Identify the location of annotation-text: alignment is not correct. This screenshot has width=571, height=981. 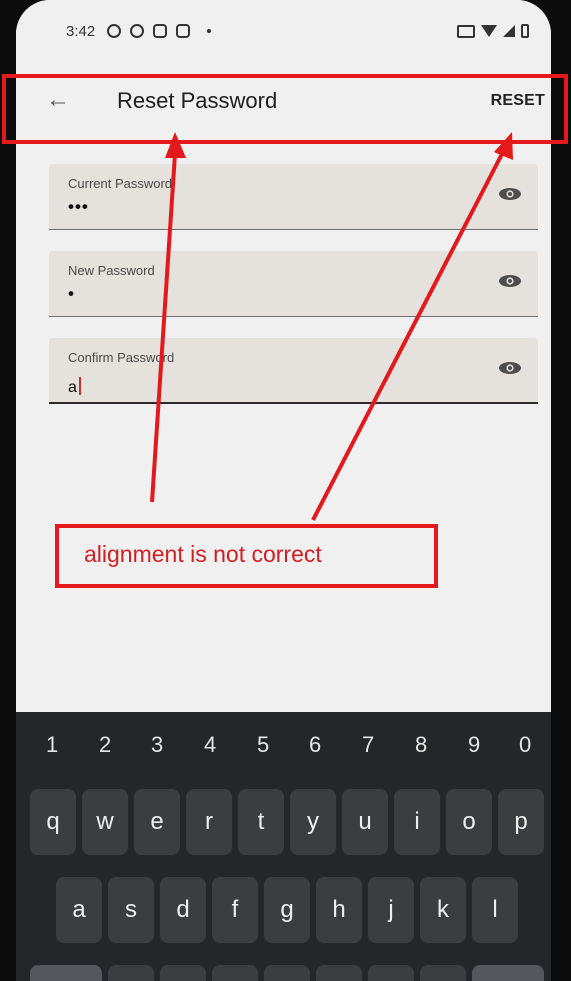
(203, 554).